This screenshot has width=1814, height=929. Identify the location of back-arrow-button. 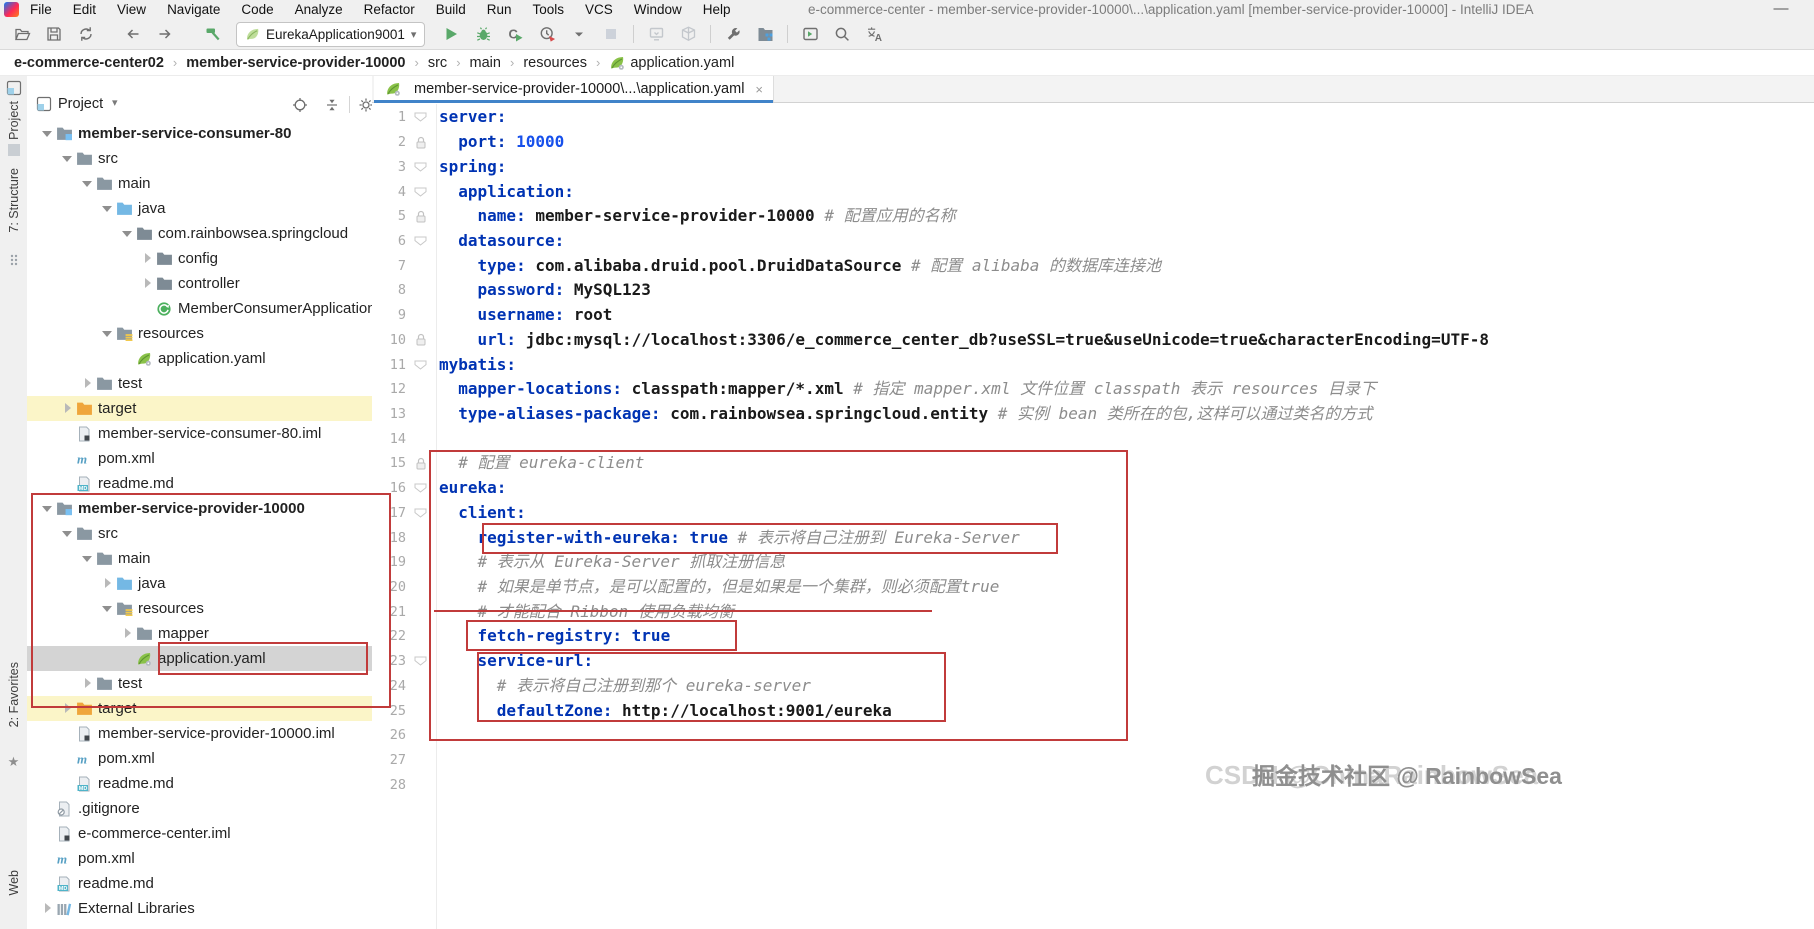
(133, 34).